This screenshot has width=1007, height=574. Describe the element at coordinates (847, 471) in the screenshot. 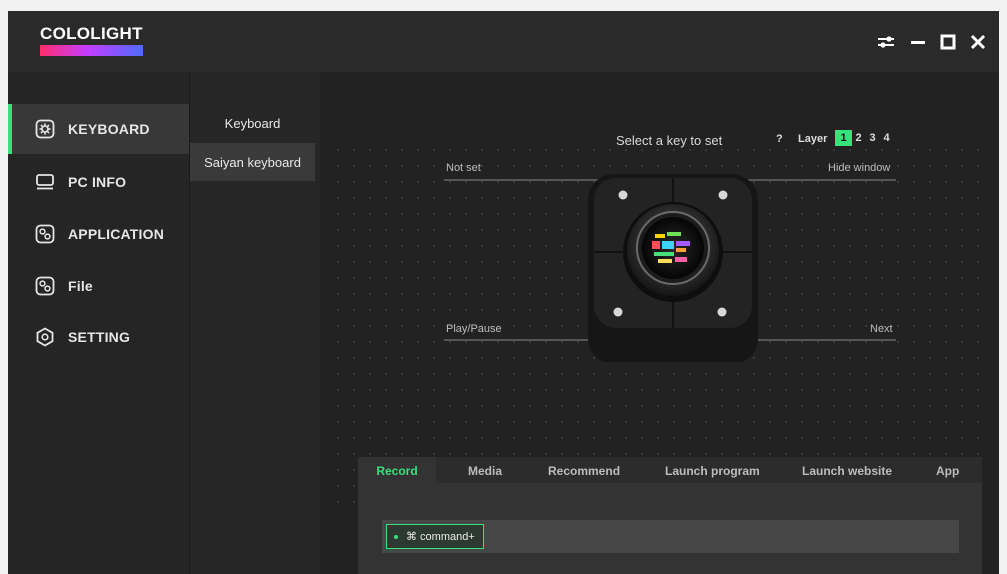

I see `tab-launch-website: Launch website` at that location.